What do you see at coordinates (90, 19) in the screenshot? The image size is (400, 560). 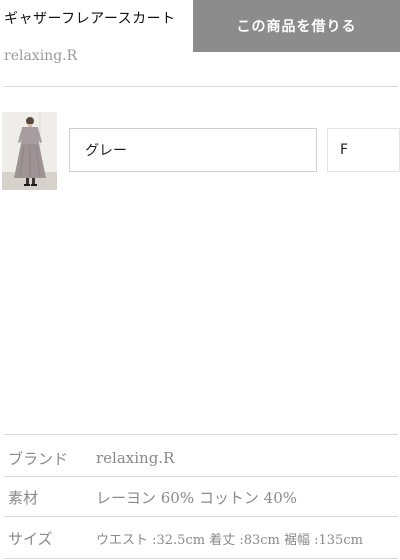 I see `product-title: ギャザーフレアースカート` at bounding box center [90, 19].